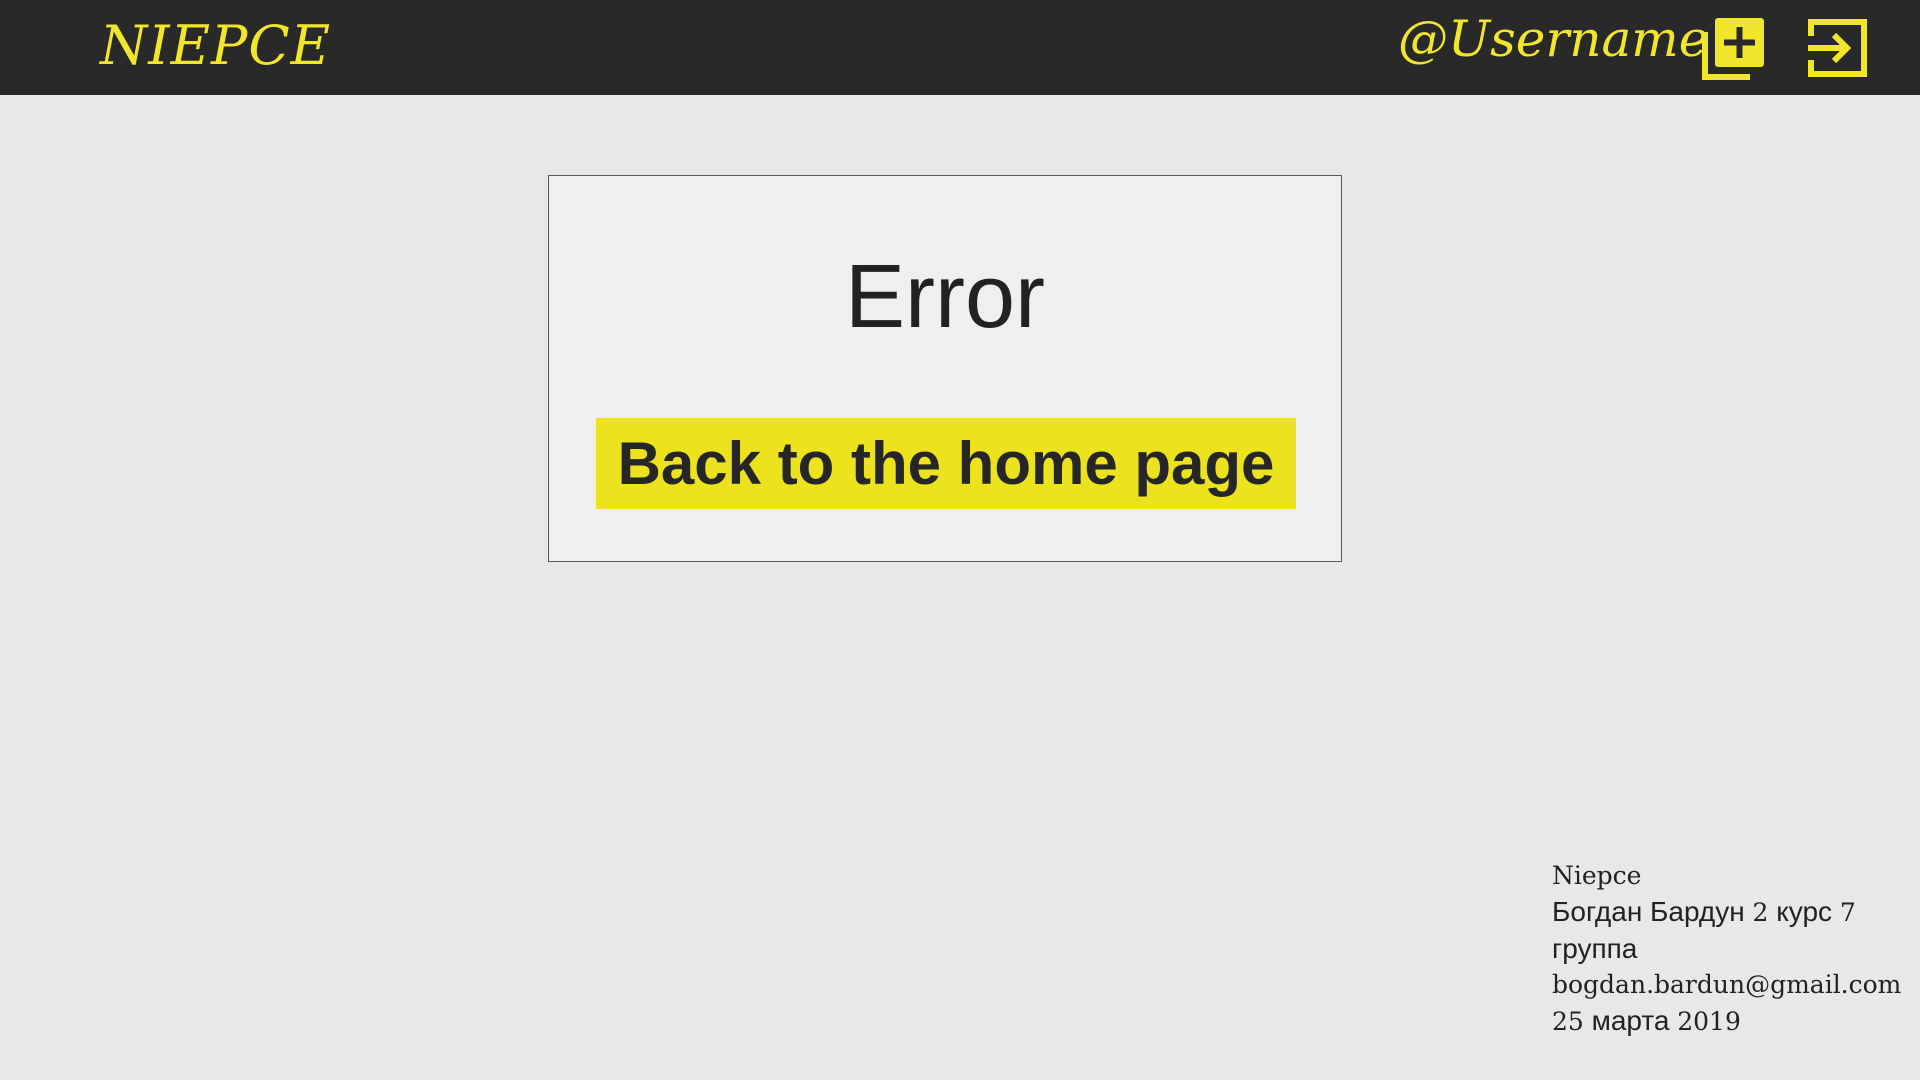  What do you see at coordinates (1732, 985) in the screenshot?
I see `footer-email: bogdan.bardun@gmail.com` at bounding box center [1732, 985].